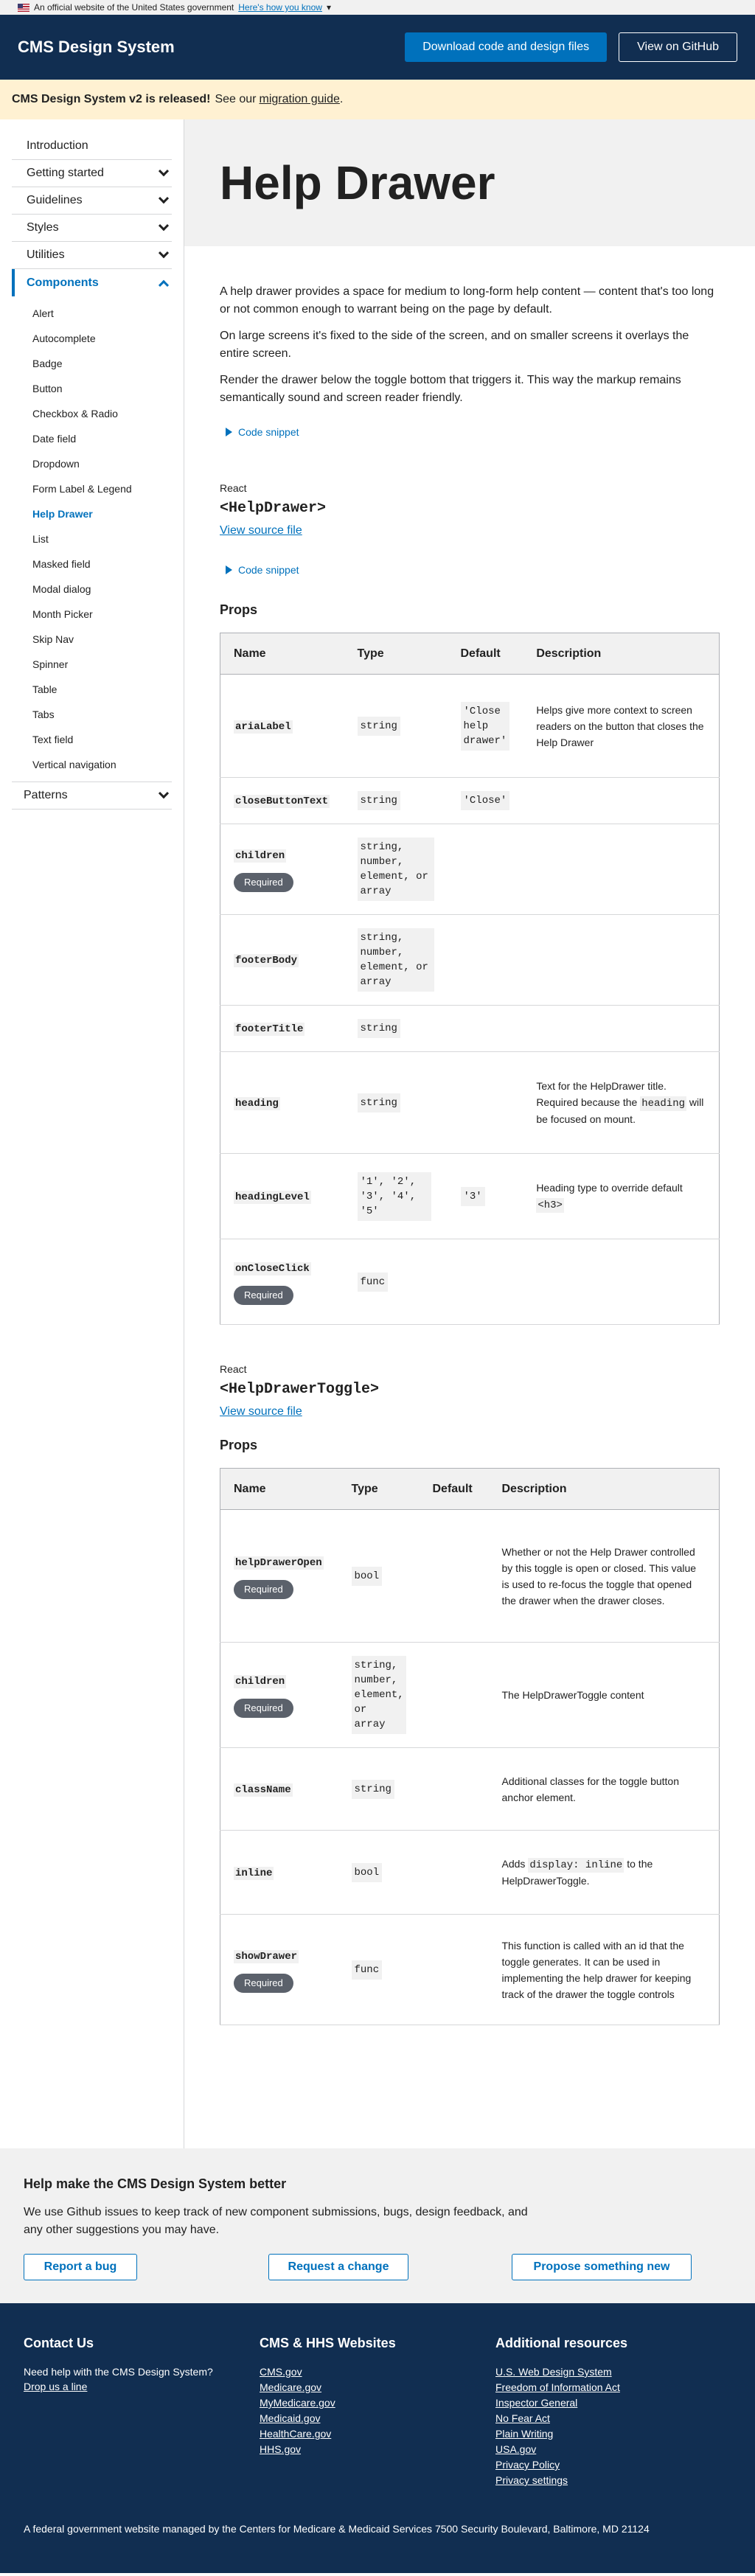 The height and width of the screenshot is (2576, 755). I want to click on sidebar-item-introduction: Introduction, so click(92, 146).